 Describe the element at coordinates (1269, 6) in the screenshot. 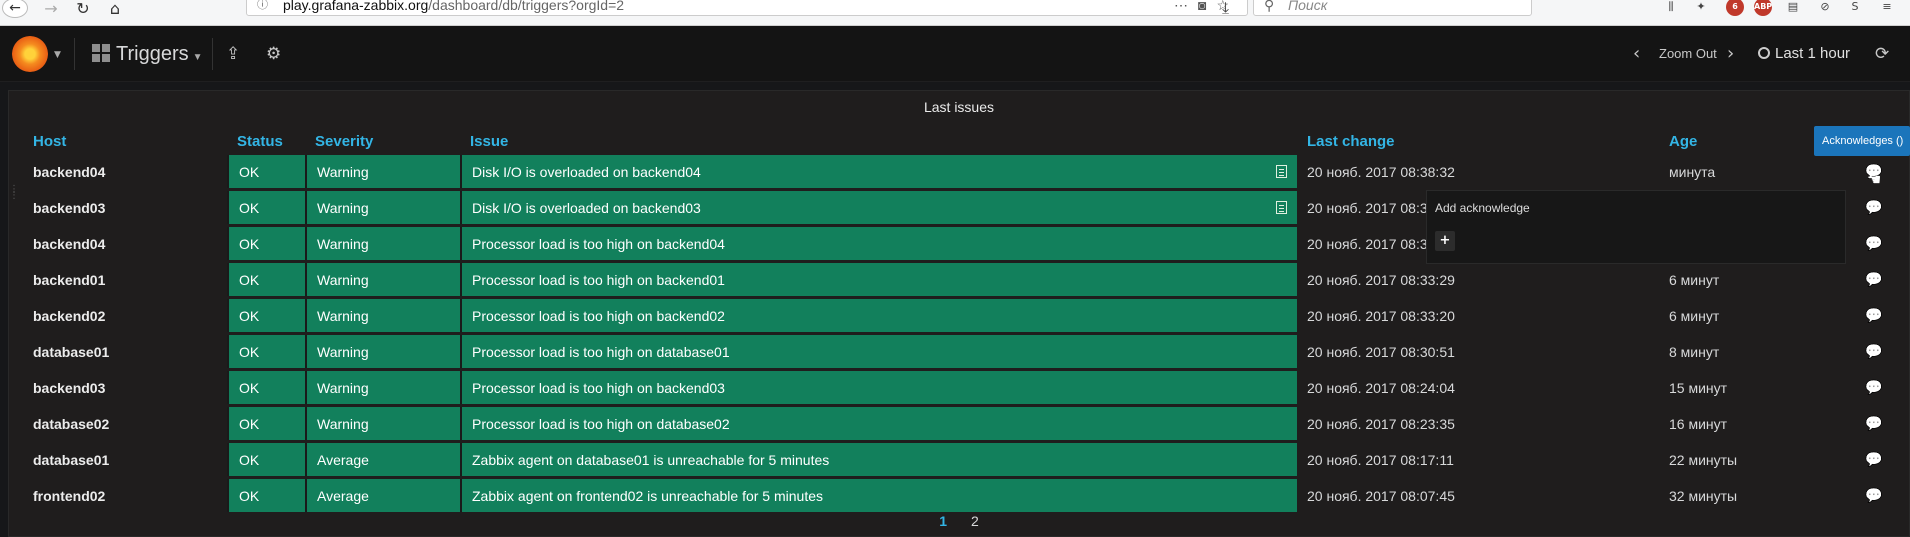

I see `search-icon: ⚲` at that location.